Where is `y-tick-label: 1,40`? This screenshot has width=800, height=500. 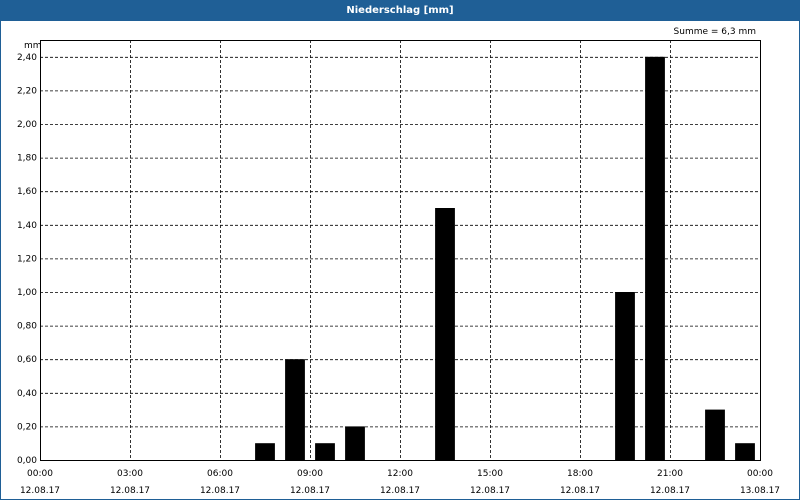 y-tick-label: 1,40 is located at coordinates (27, 226).